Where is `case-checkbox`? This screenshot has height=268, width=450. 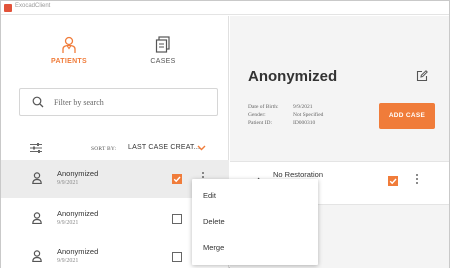
case-checkbox is located at coordinates (393, 181).